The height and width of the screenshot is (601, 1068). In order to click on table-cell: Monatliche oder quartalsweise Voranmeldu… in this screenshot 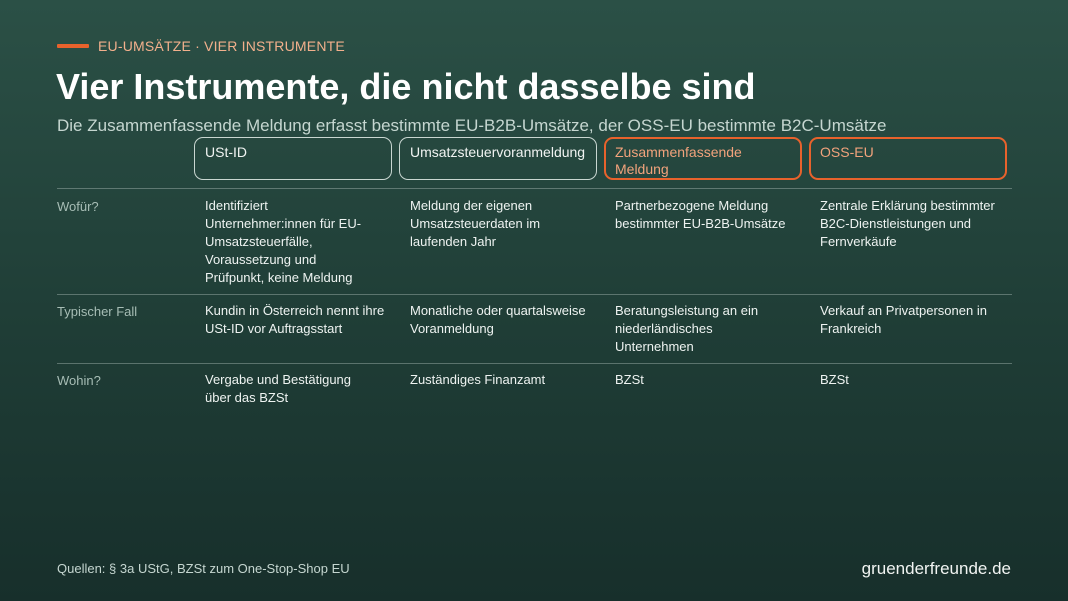, I will do `click(498, 319)`.